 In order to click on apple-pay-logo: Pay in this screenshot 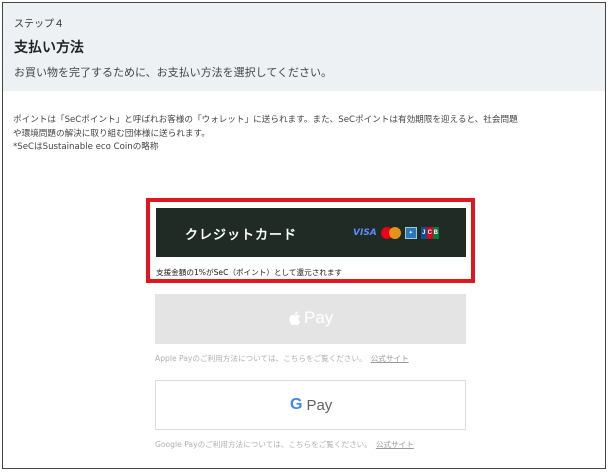, I will do `click(310, 318)`.